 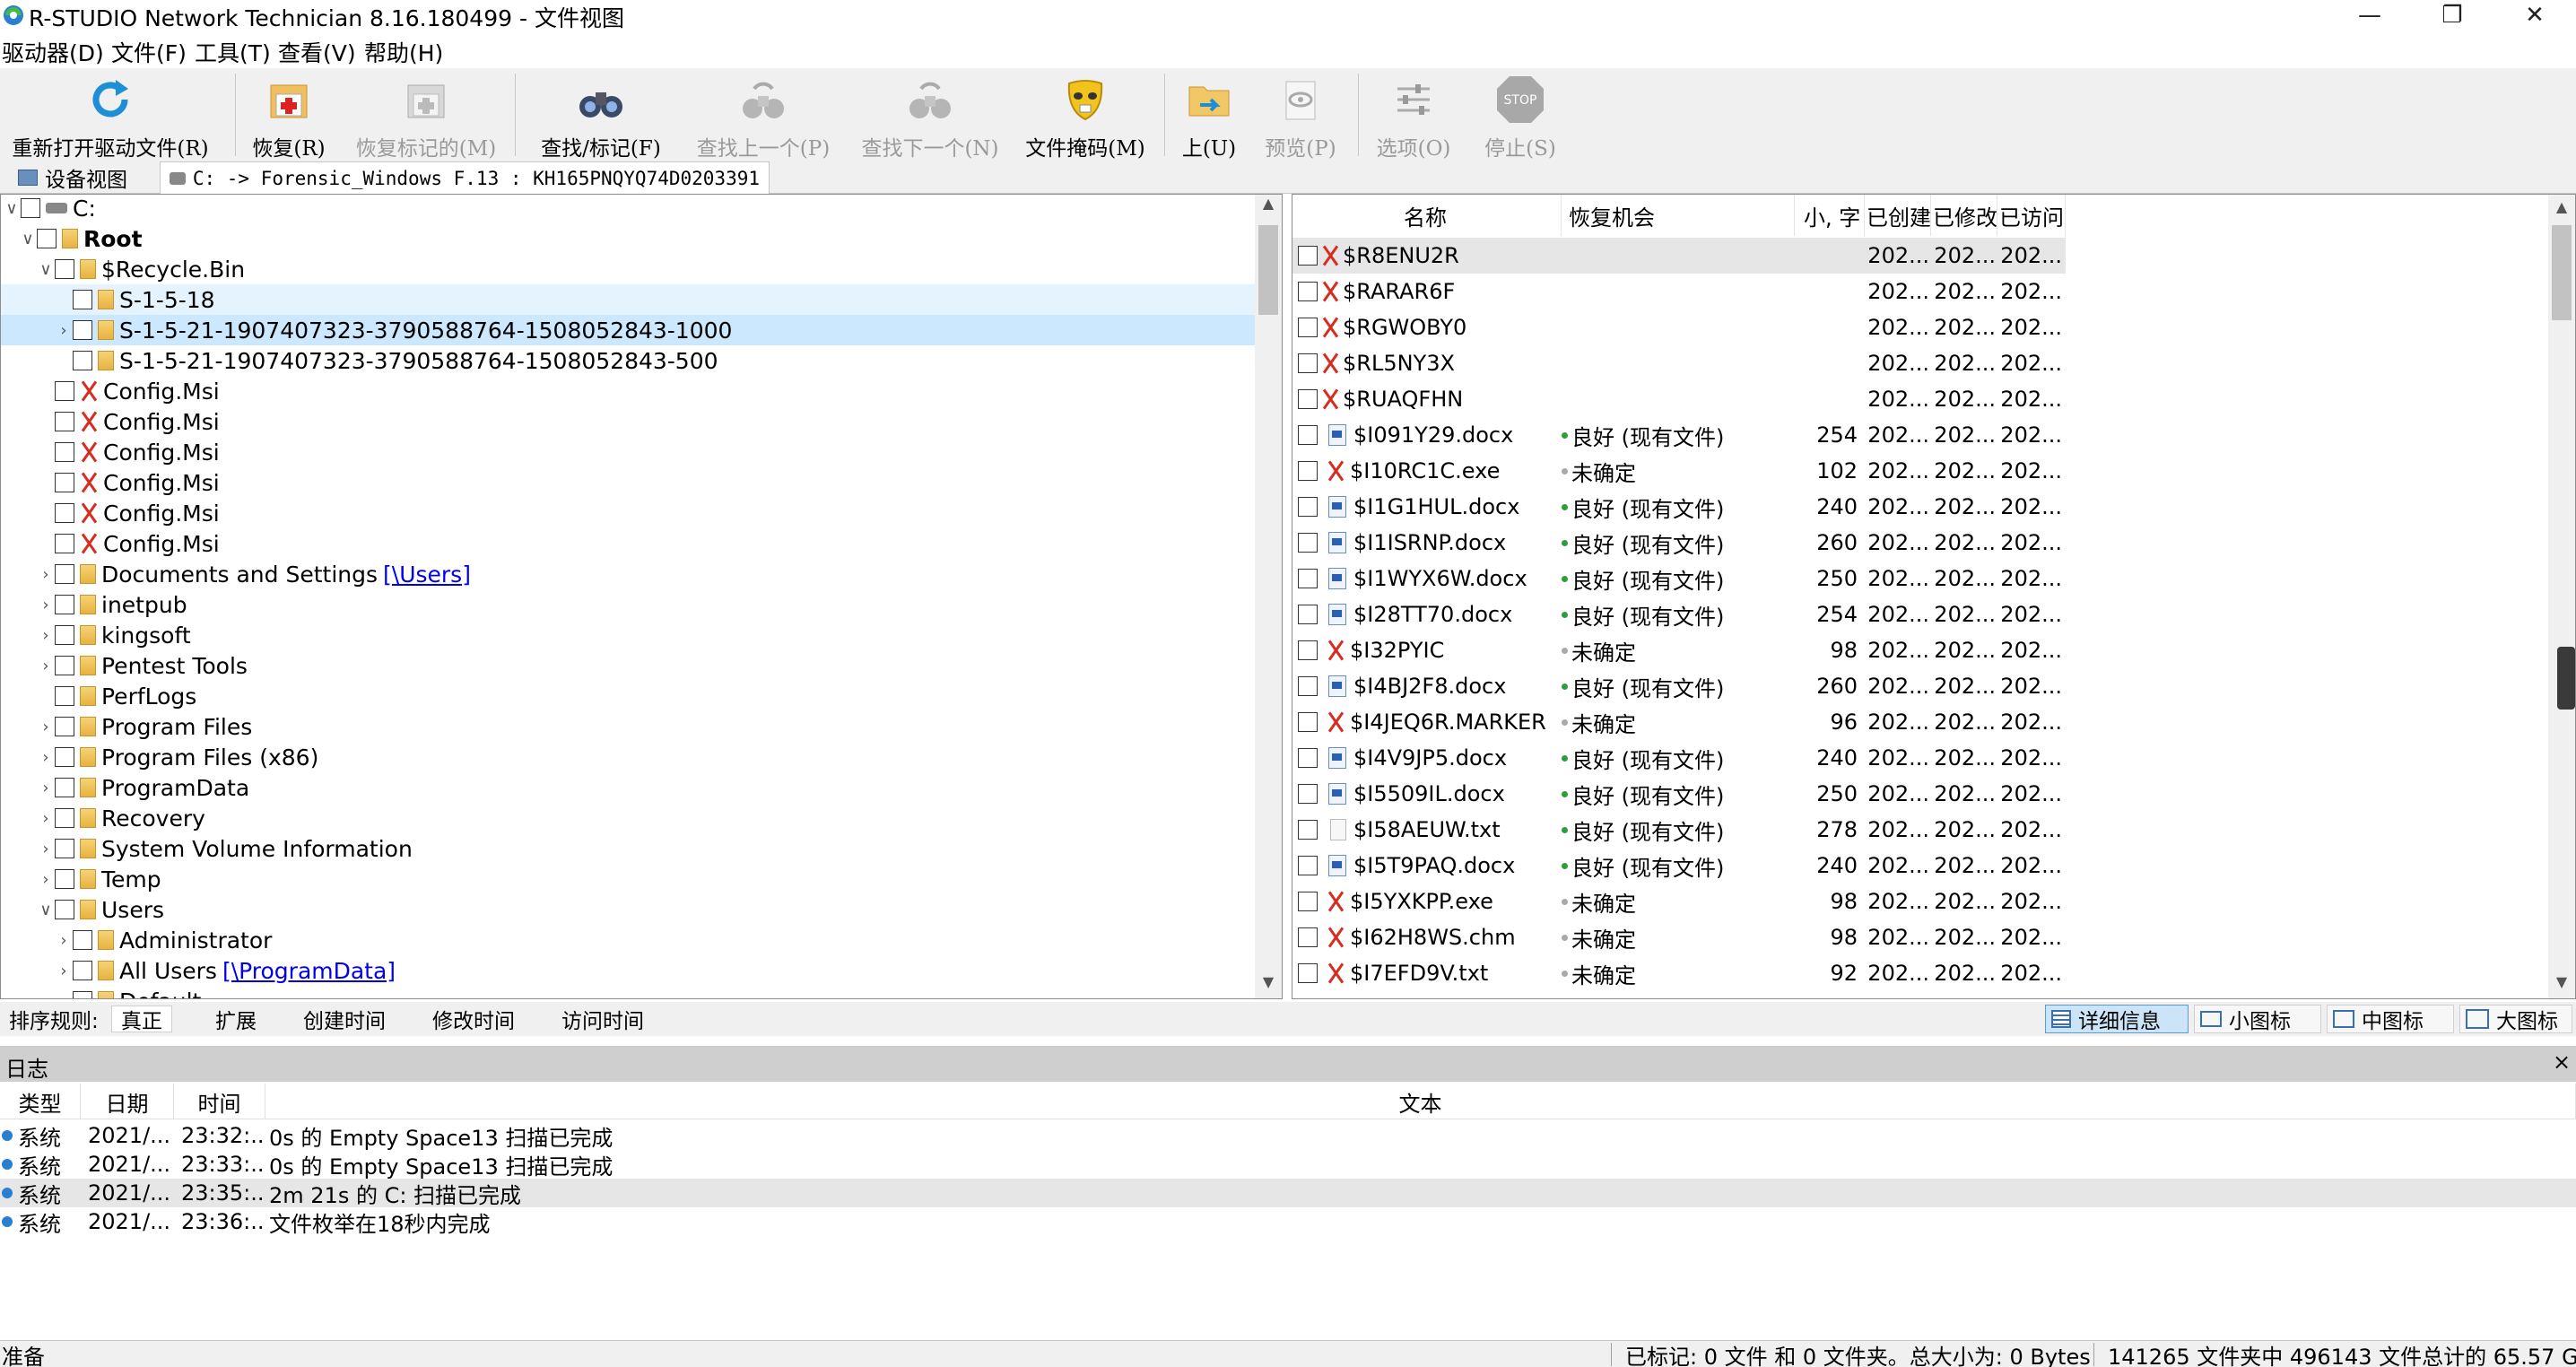 What do you see at coordinates (601, 115) in the screenshot?
I see `find-mark-button: 查找/标记(F)` at bounding box center [601, 115].